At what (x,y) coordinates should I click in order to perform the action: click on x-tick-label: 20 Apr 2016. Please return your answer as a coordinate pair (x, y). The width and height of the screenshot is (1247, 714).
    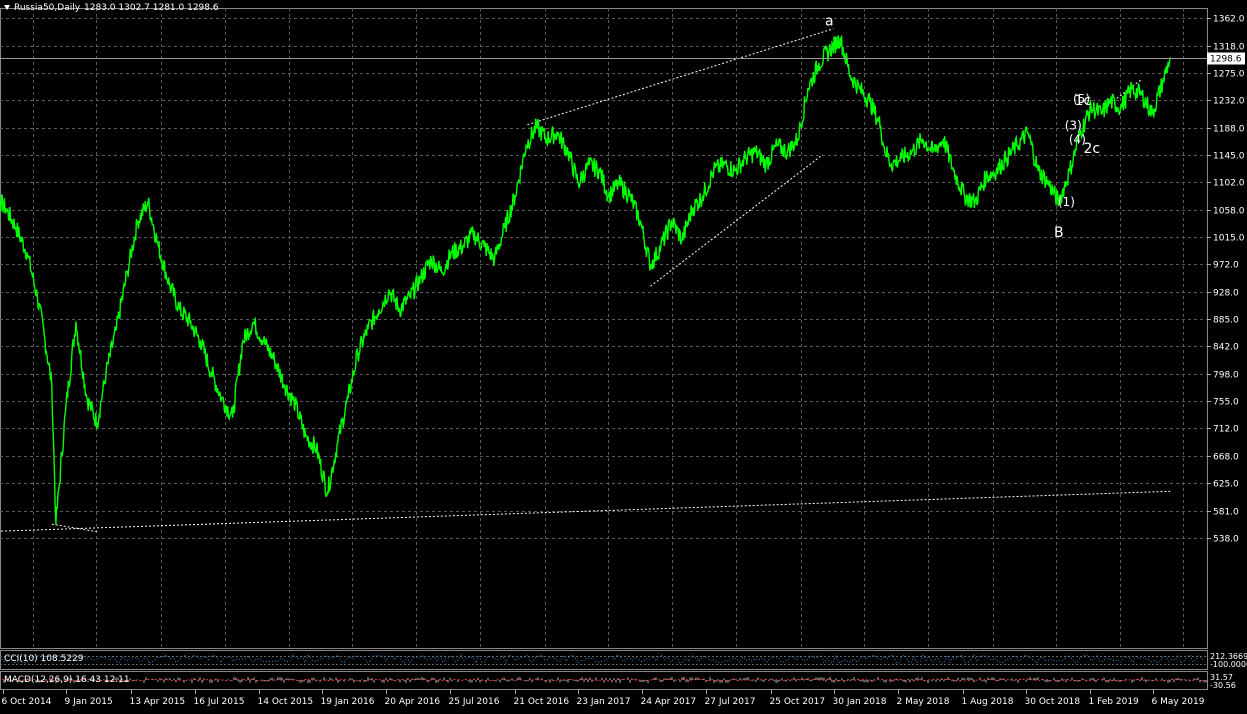
    Looking at the image, I should click on (413, 702).